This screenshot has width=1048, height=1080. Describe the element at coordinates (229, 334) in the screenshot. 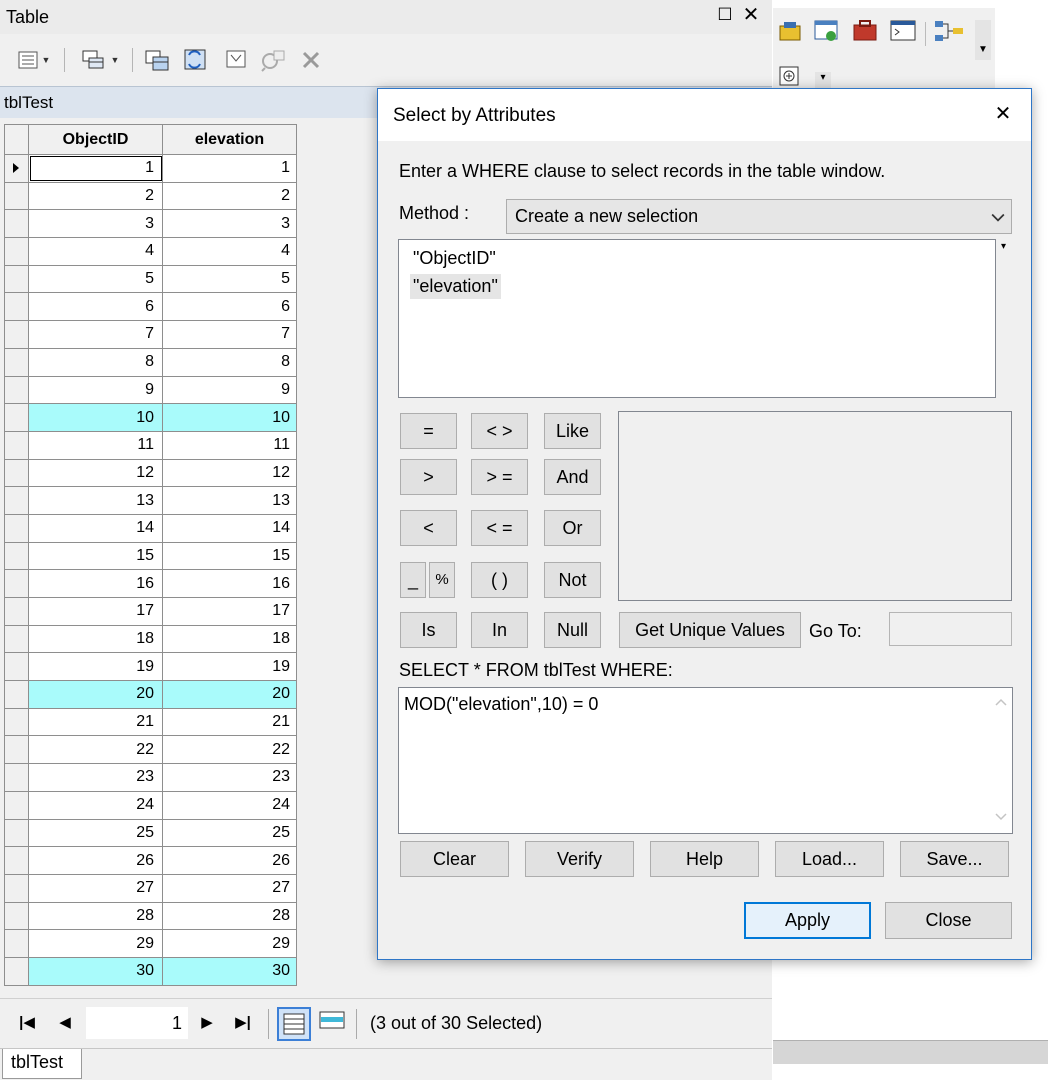

I see `cell-elevation: 7` at that location.